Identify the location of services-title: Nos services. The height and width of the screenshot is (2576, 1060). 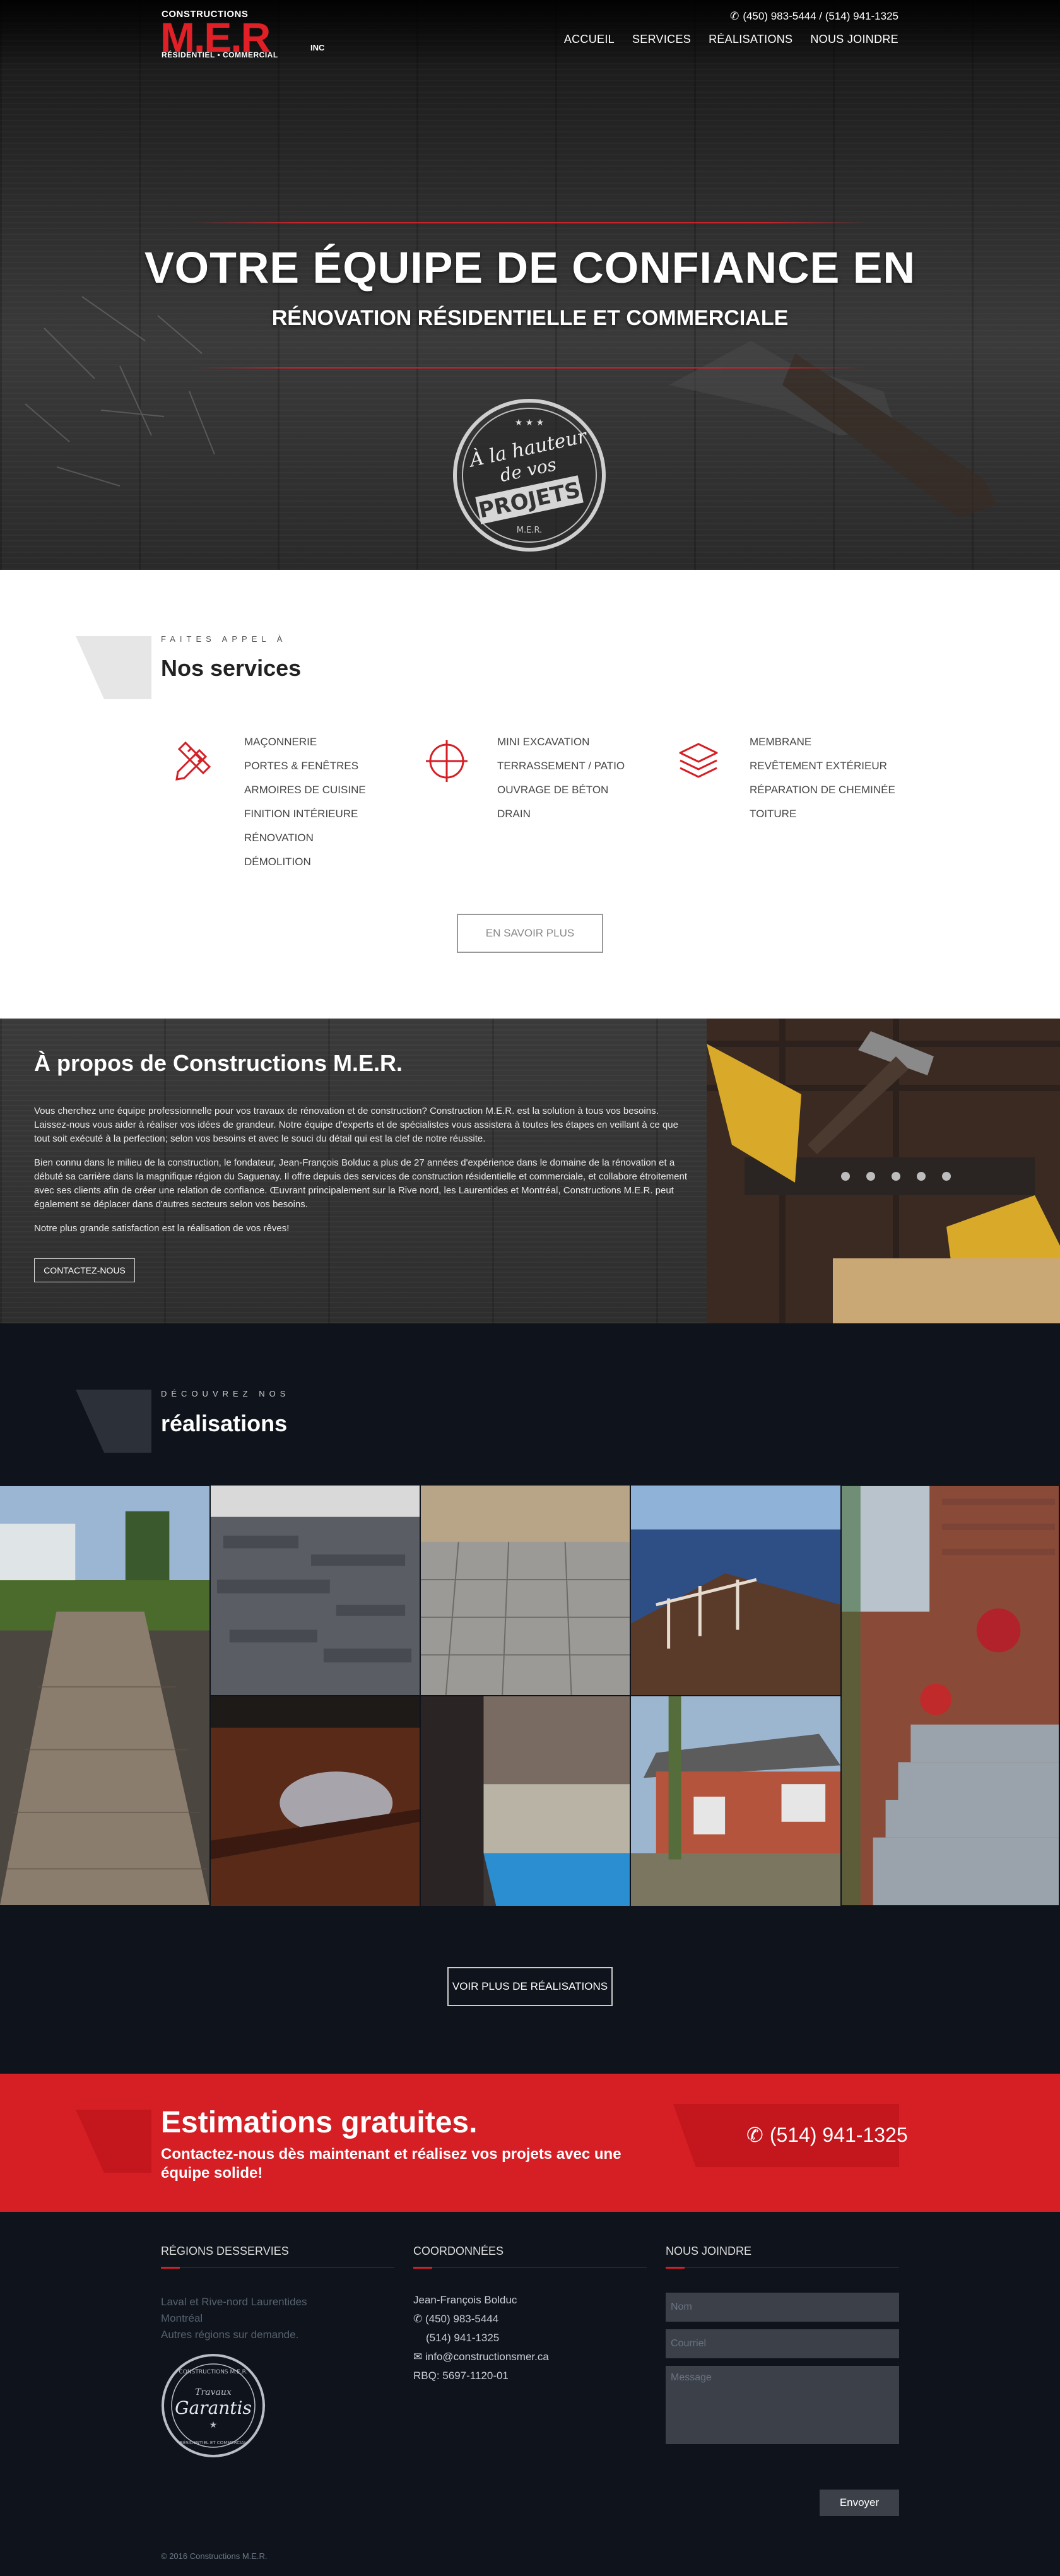
(231, 668).